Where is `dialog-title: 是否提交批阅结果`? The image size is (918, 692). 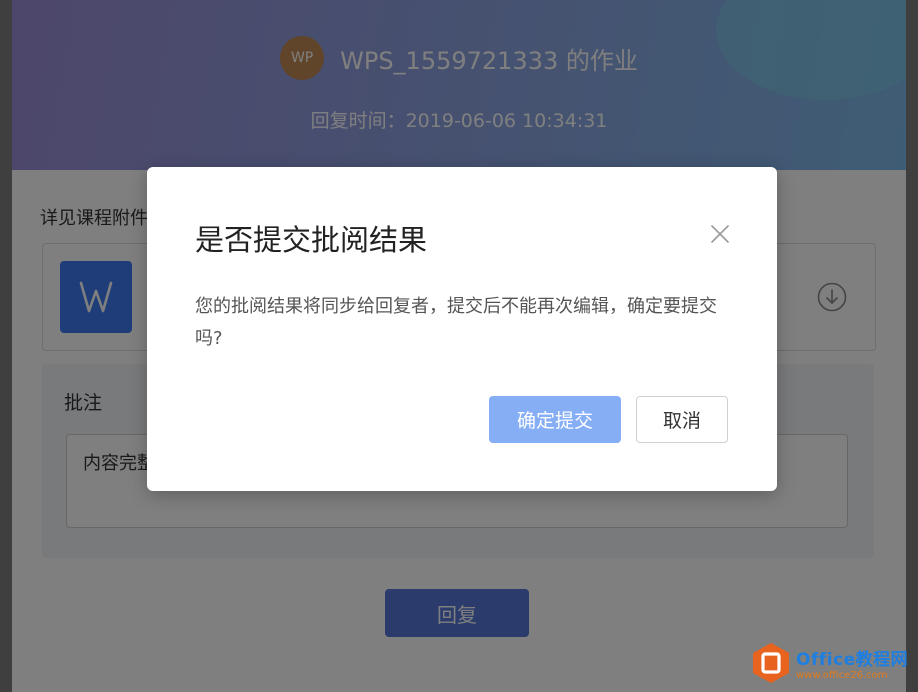
dialog-title: 是否提交批阅结果 is located at coordinates (311, 240).